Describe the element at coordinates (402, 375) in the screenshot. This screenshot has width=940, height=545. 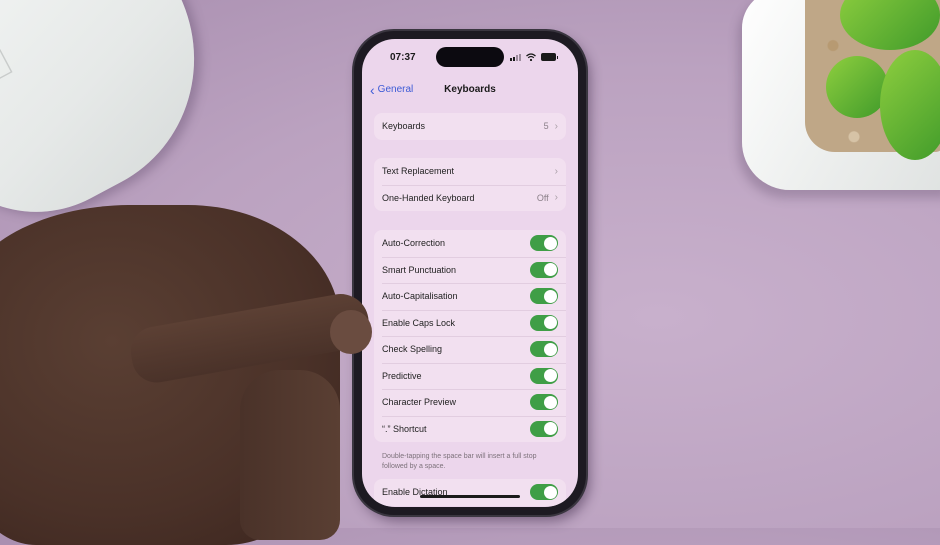
I see `row-label: Predictive` at that location.